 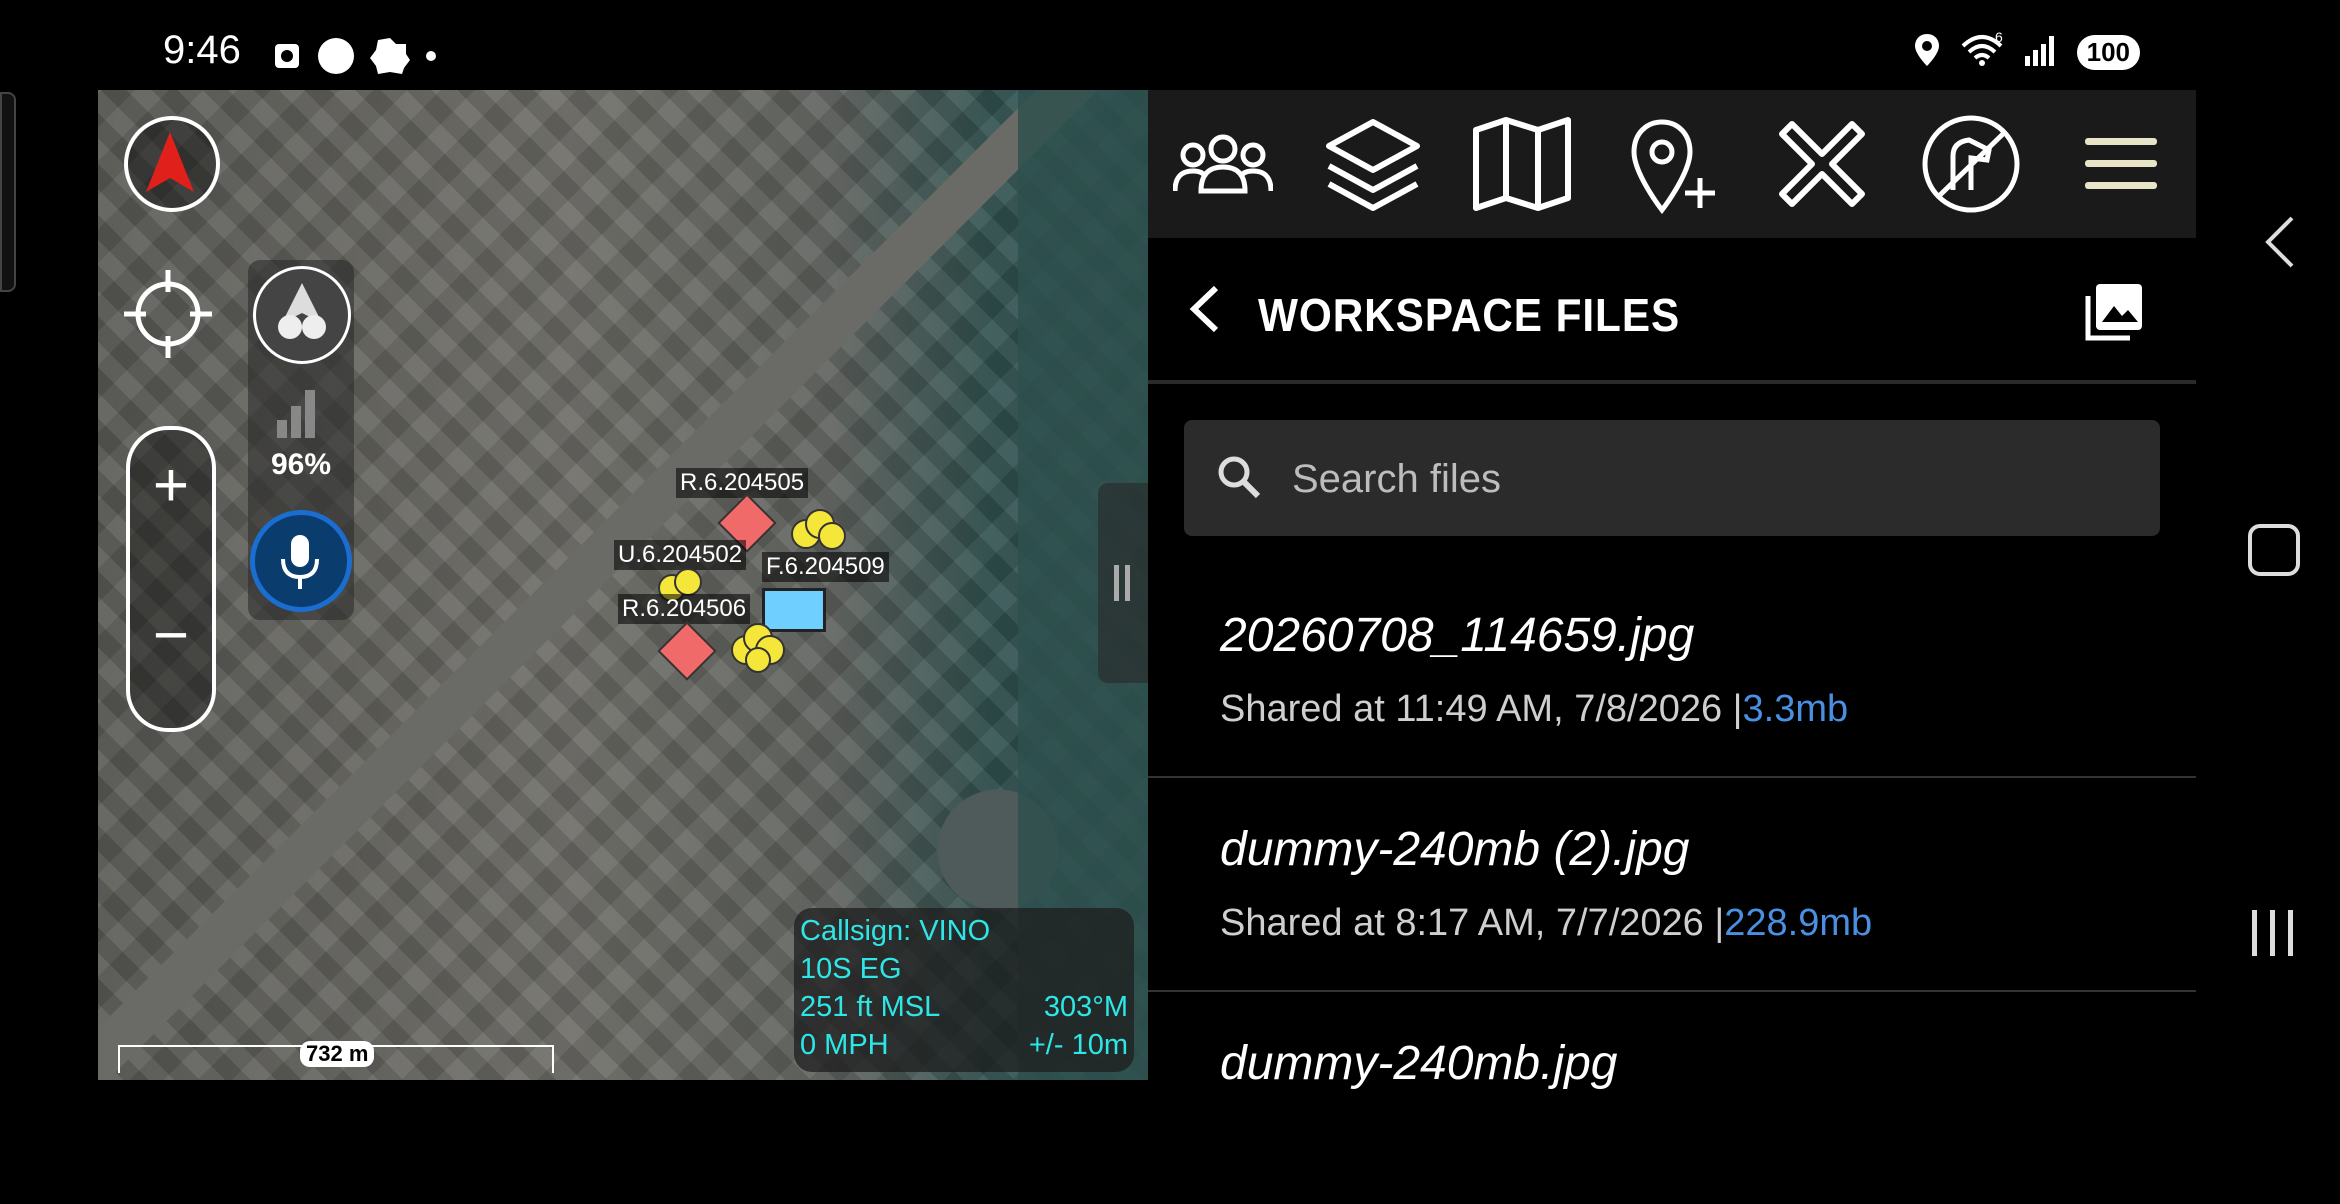 What do you see at coordinates (287, 58) in the screenshot?
I see `alarm-icon` at bounding box center [287, 58].